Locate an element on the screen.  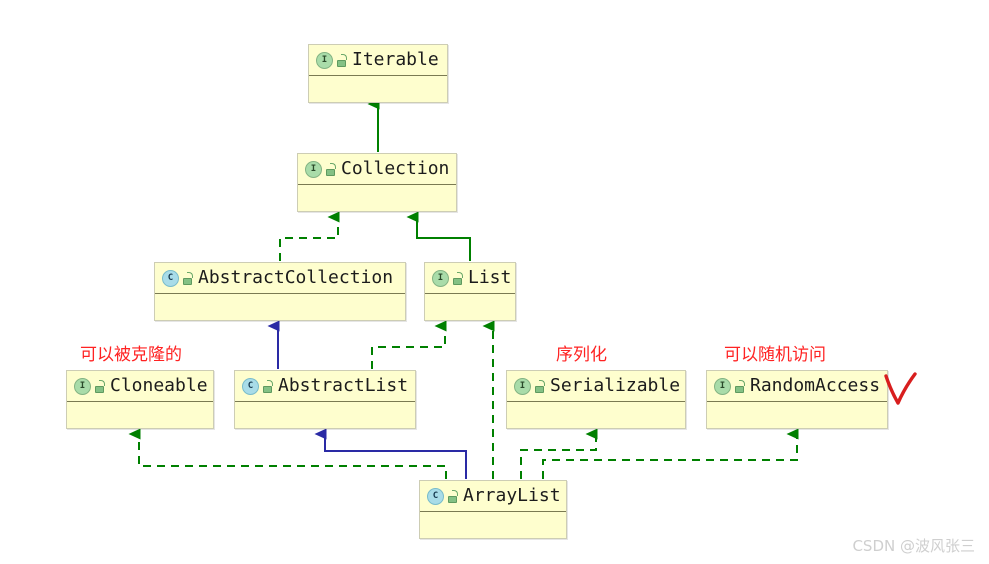
uml-class-serializable-name: Serializable is located at coordinates (615, 385).